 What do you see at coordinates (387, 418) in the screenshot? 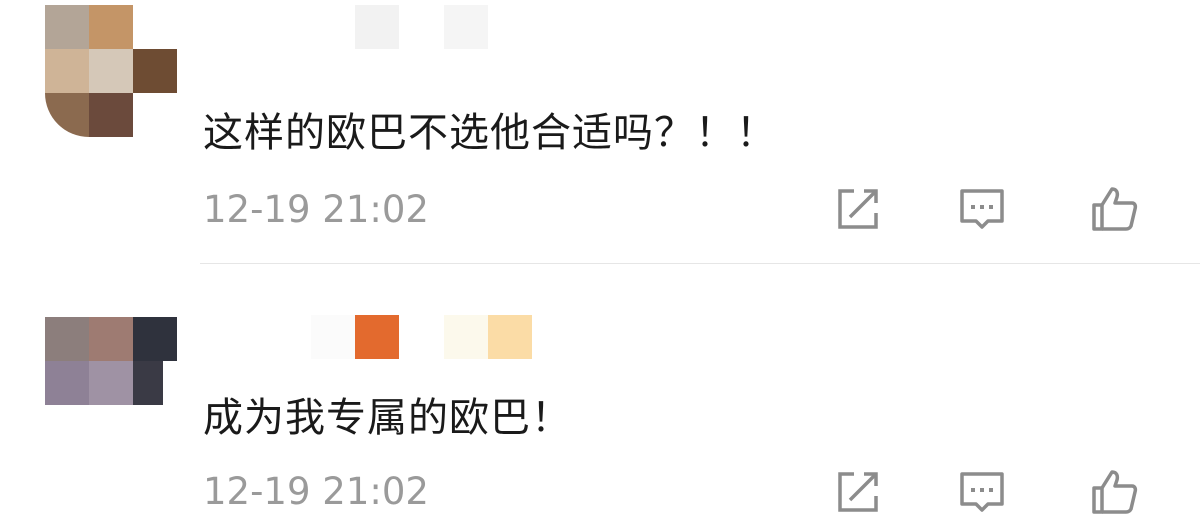
I see `comment-text: 成为我专属的欧巴！` at bounding box center [387, 418].